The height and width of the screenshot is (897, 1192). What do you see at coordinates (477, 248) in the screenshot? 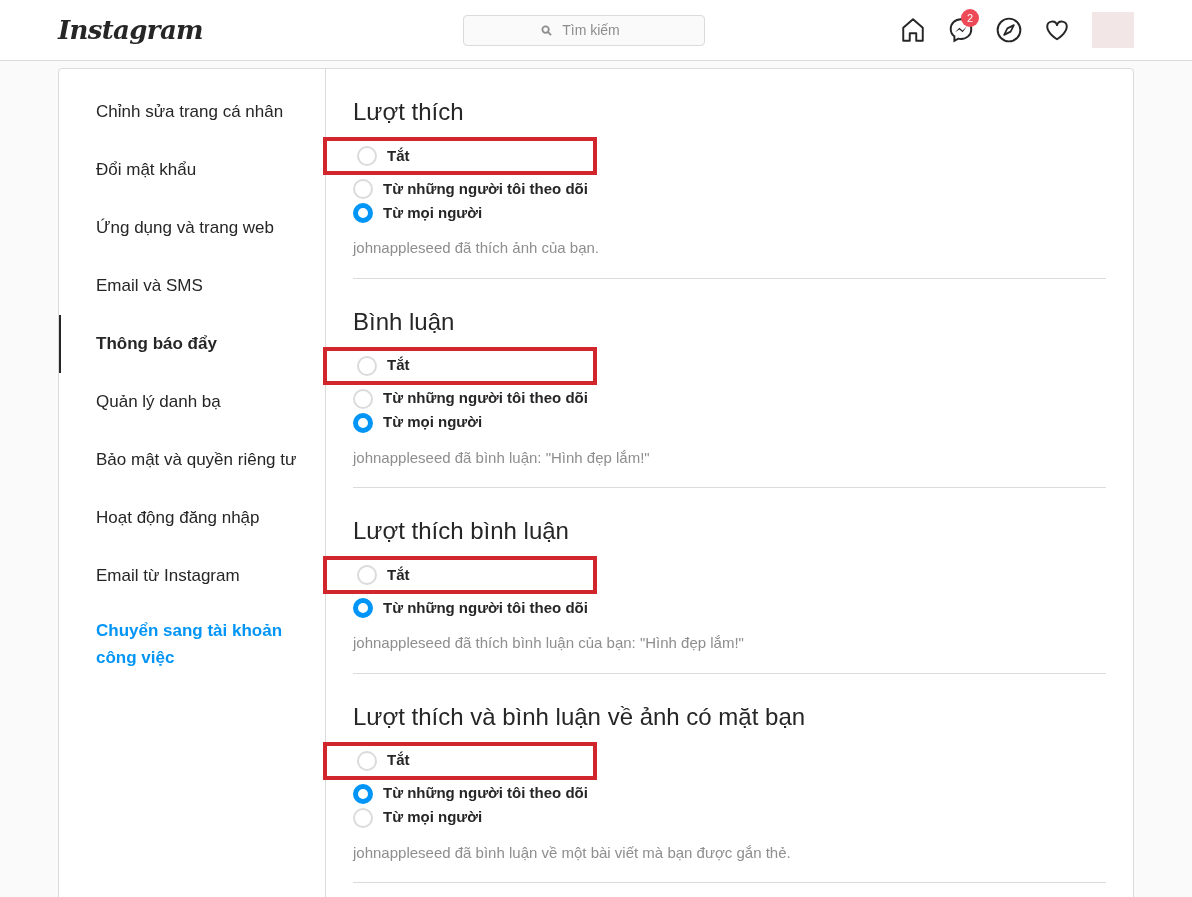
I see `example-text: johnappleseed đã thích ảnh của bạn.` at bounding box center [477, 248].